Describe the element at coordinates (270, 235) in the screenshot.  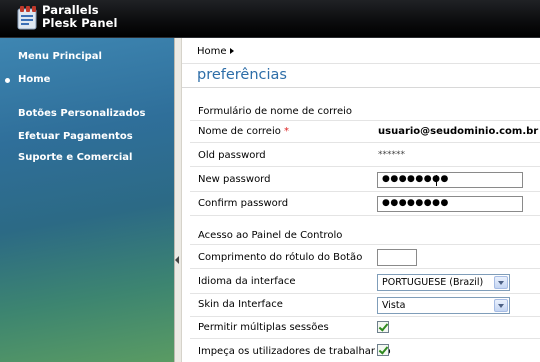
I see `cp-access-section-title: Acesso ao Painel de Controlo` at that location.